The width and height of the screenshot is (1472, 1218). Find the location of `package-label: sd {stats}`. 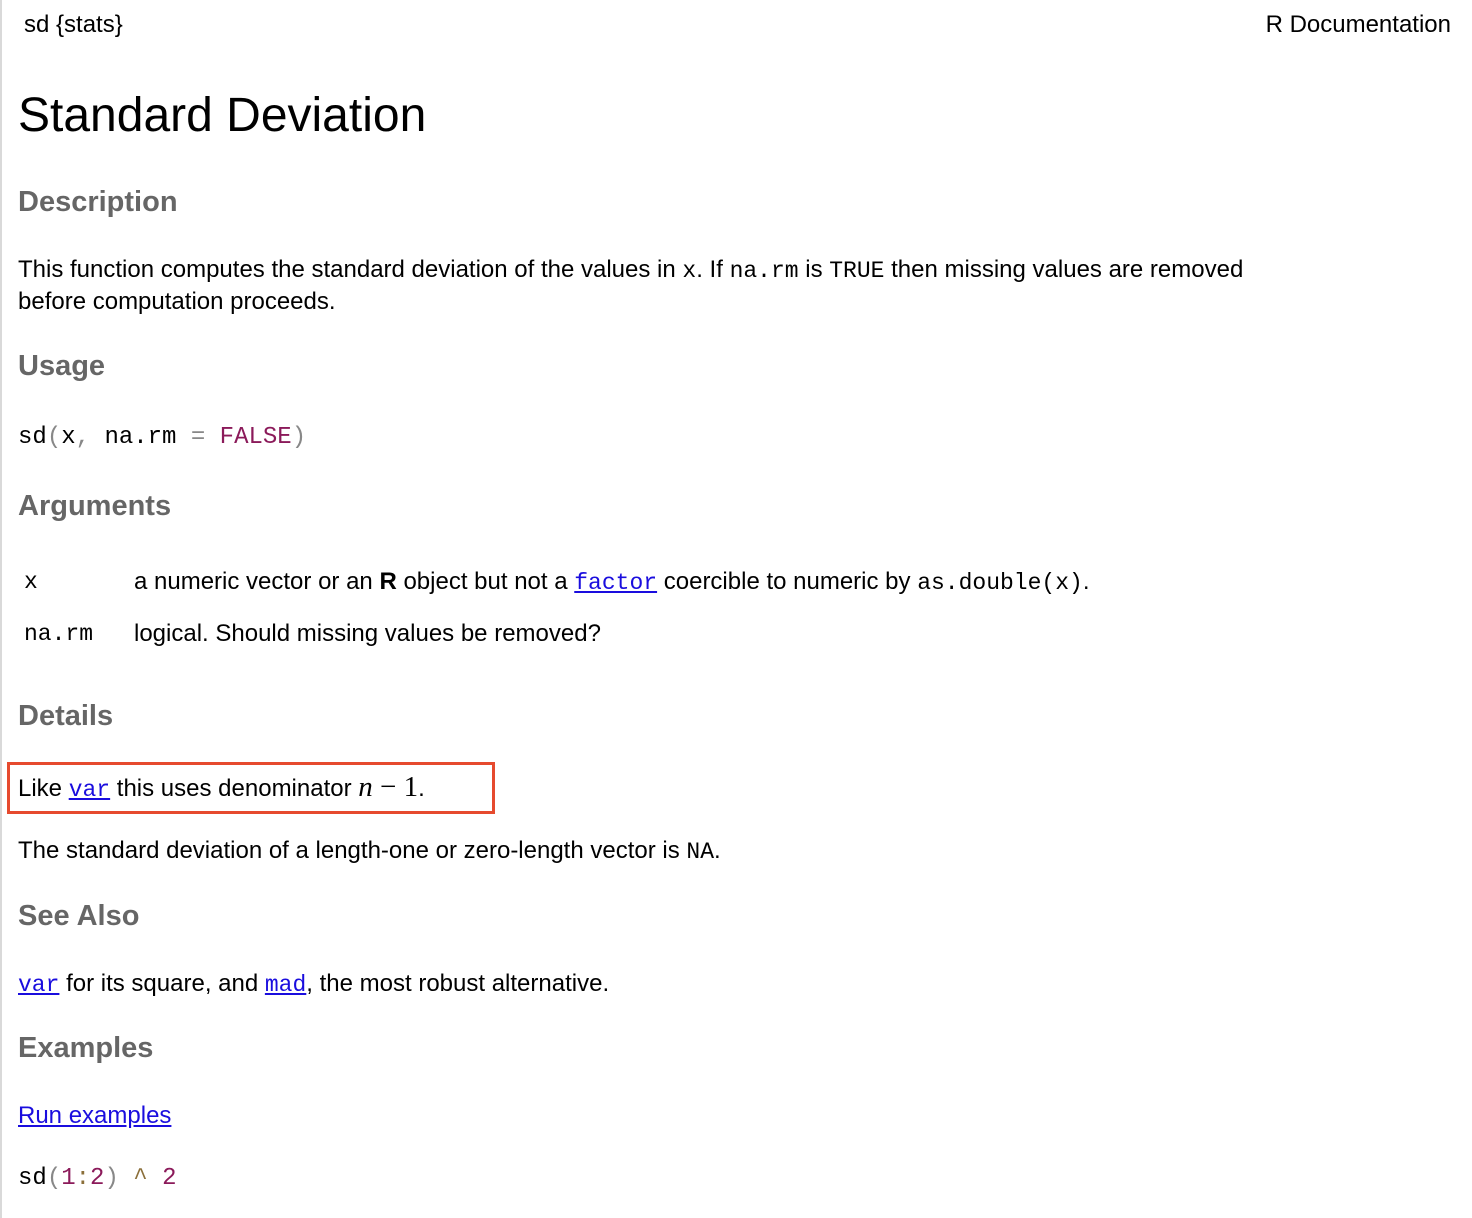

package-label: sd {stats} is located at coordinates (73, 24).